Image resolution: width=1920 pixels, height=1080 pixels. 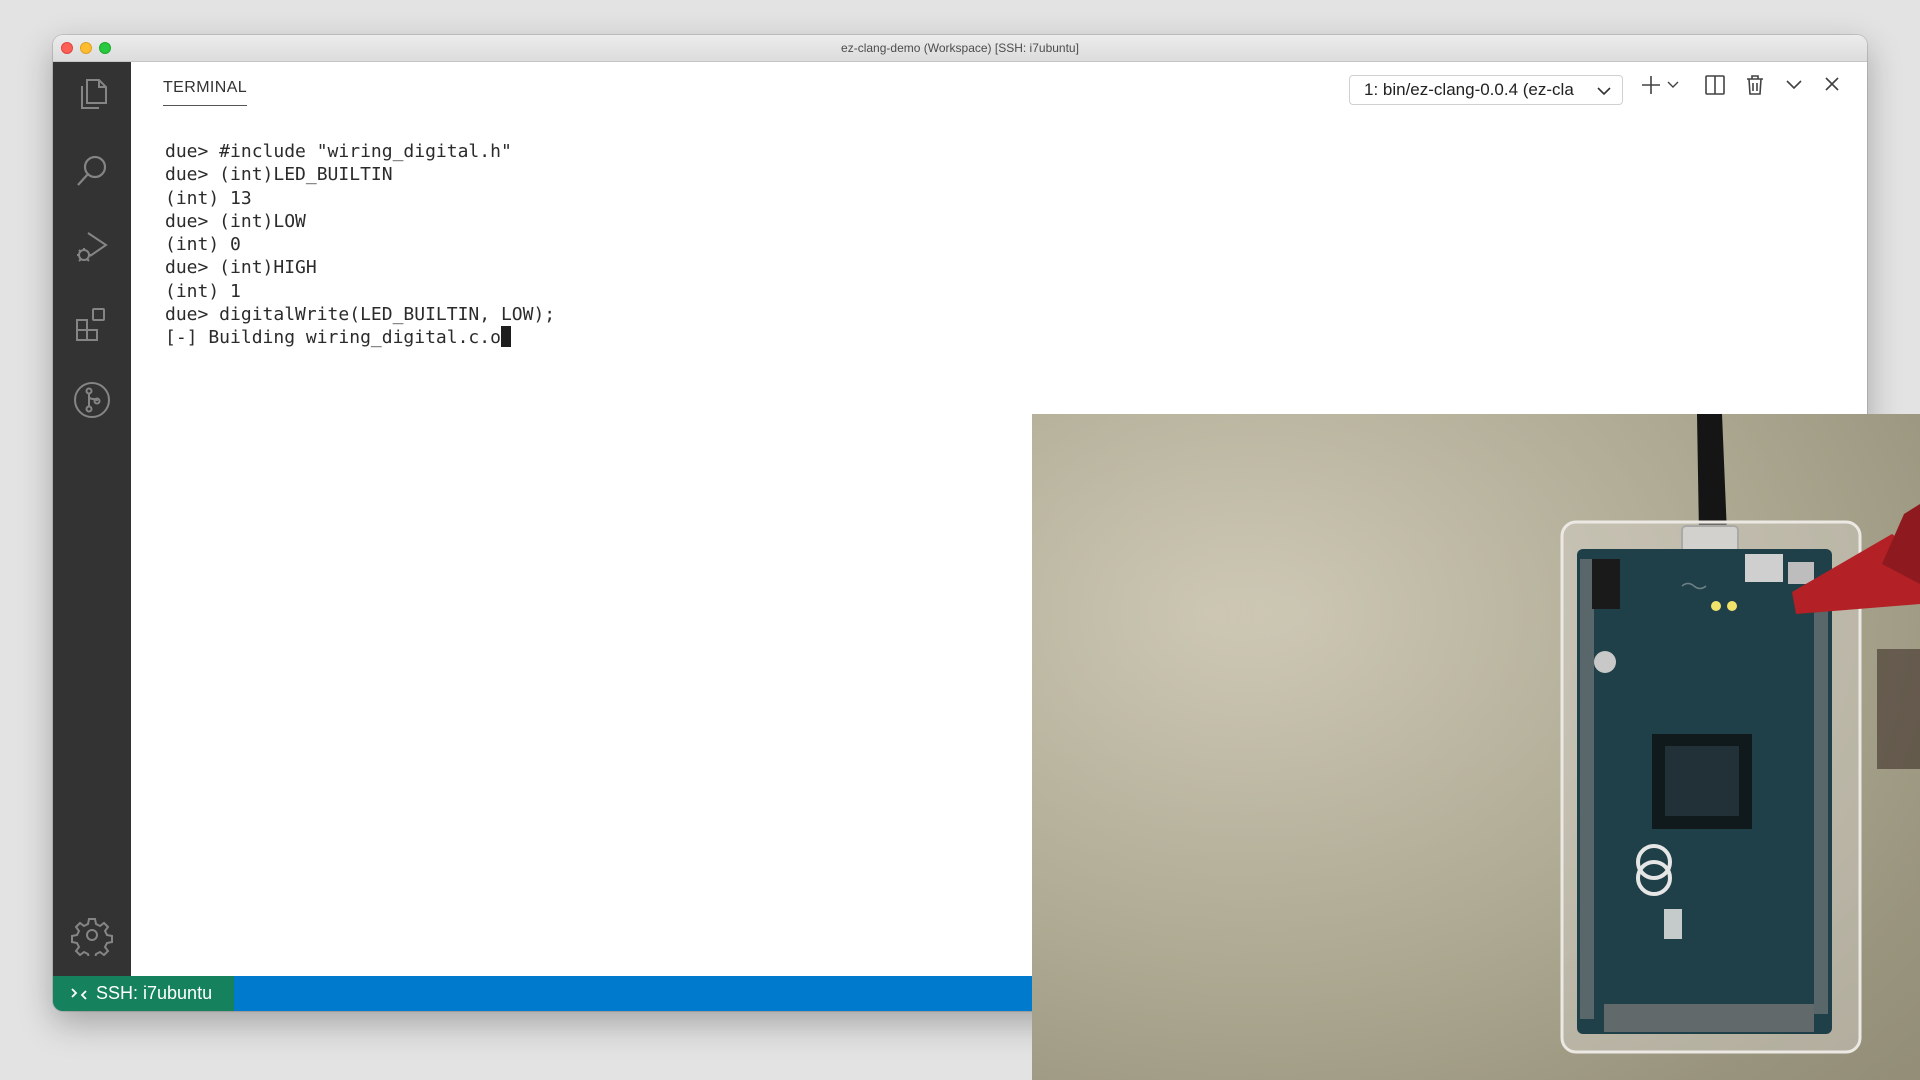 What do you see at coordinates (505, 337) in the screenshot?
I see `terminal-cursor` at bounding box center [505, 337].